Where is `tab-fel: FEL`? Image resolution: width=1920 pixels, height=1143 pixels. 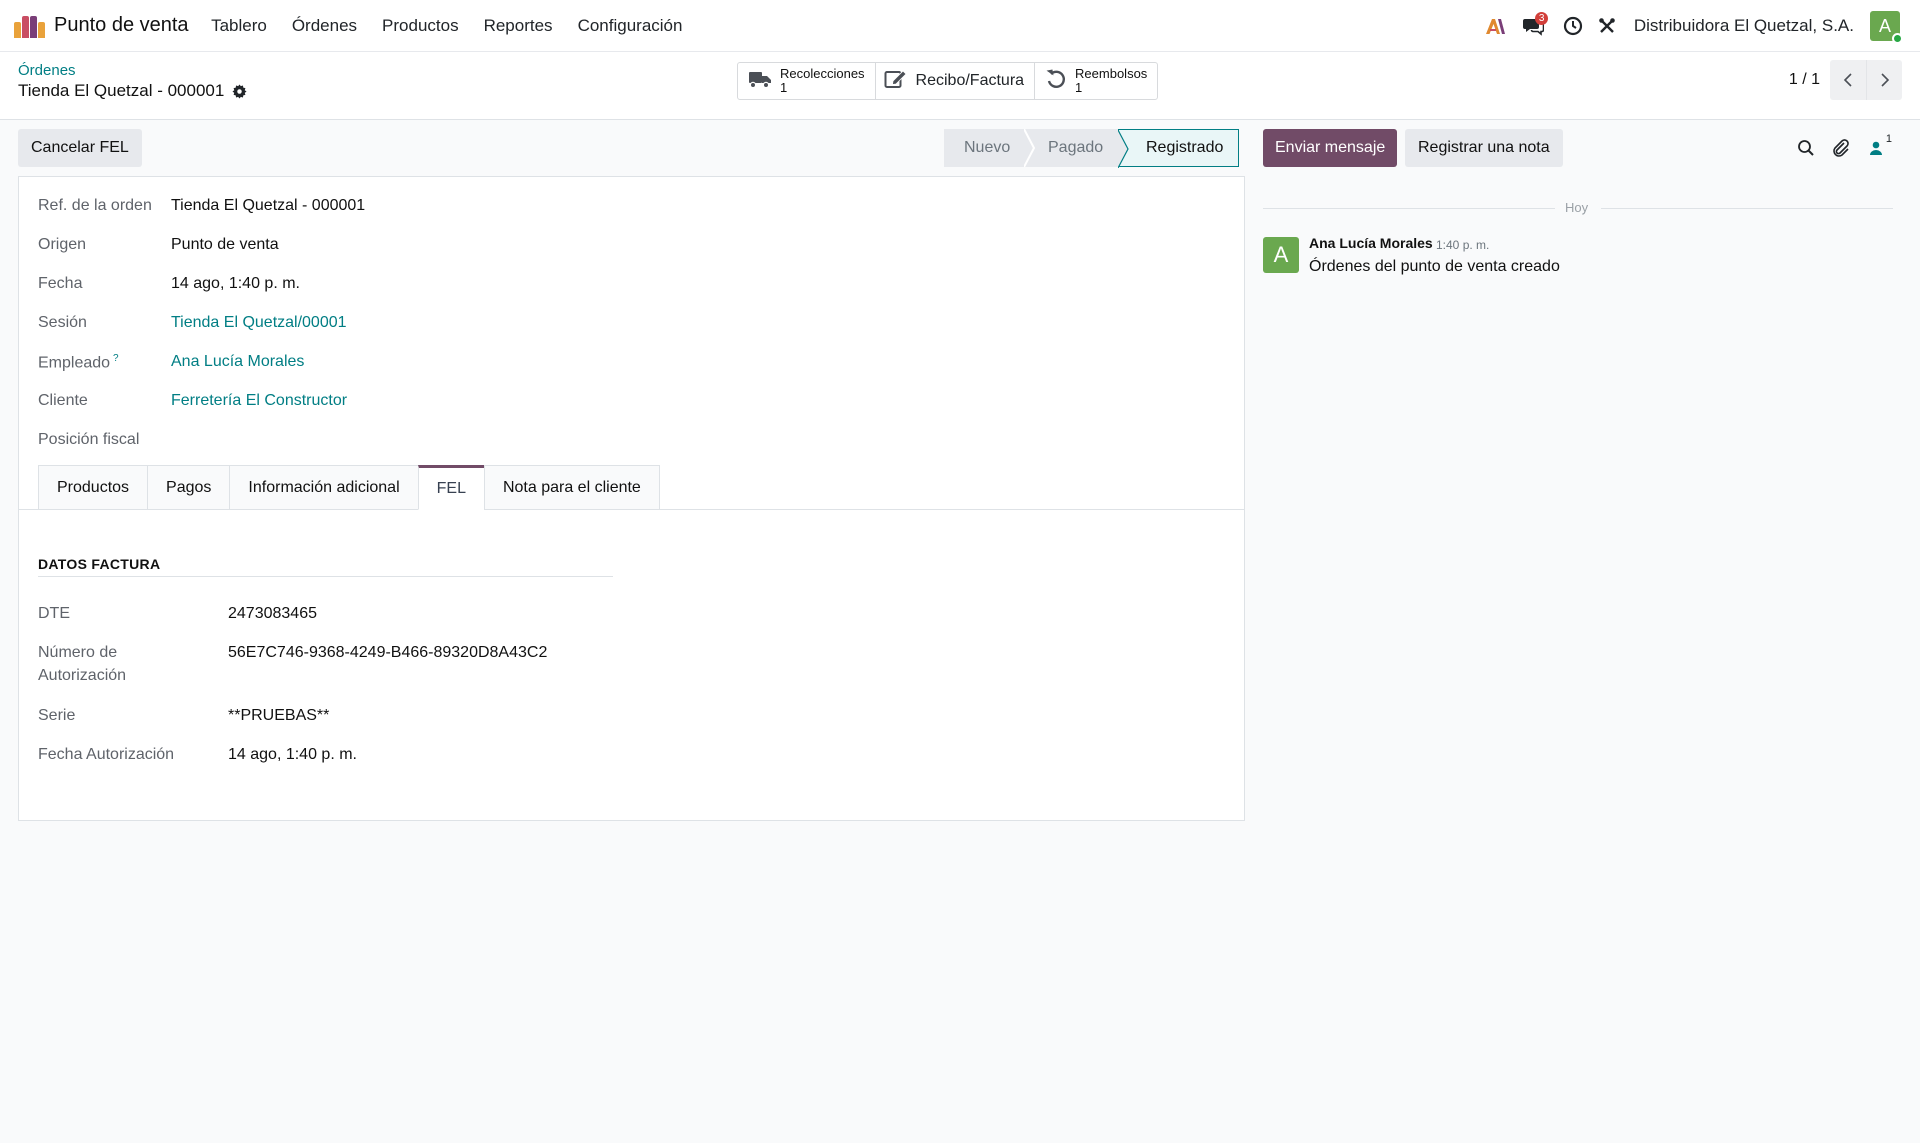
tab-fel: FEL is located at coordinates (450, 487).